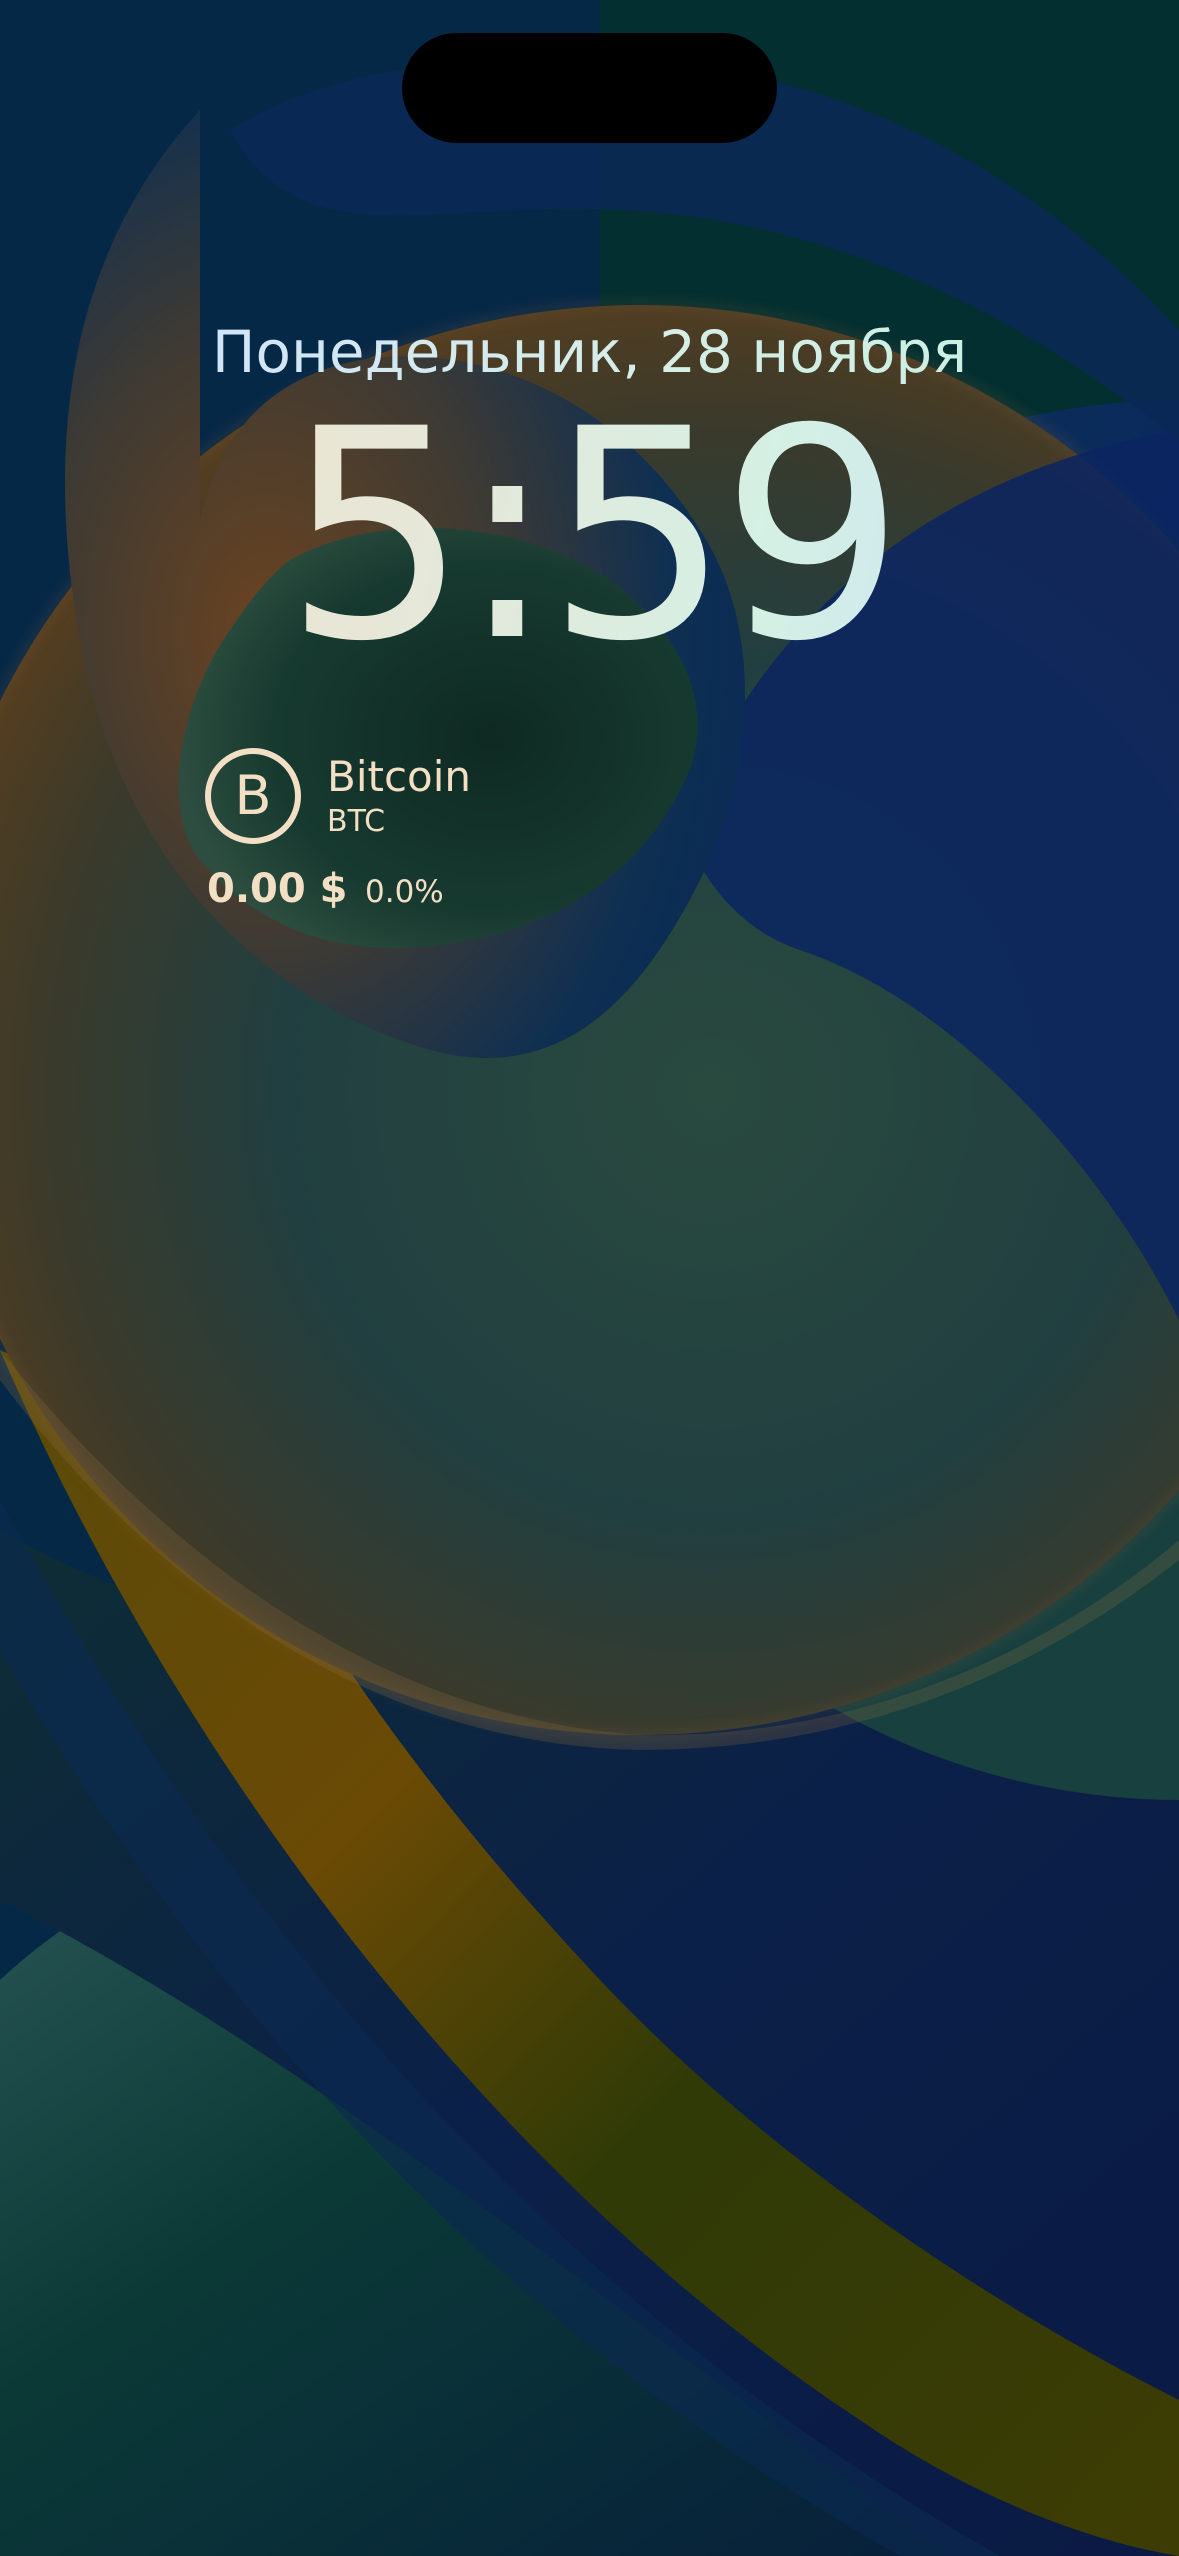 The height and width of the screenshot is (2556, 1179). What do you see at coordinates (404, 892) in the screenshot?
I see `coin-change-percent: 0.0%` at bounding box center [404, 892].